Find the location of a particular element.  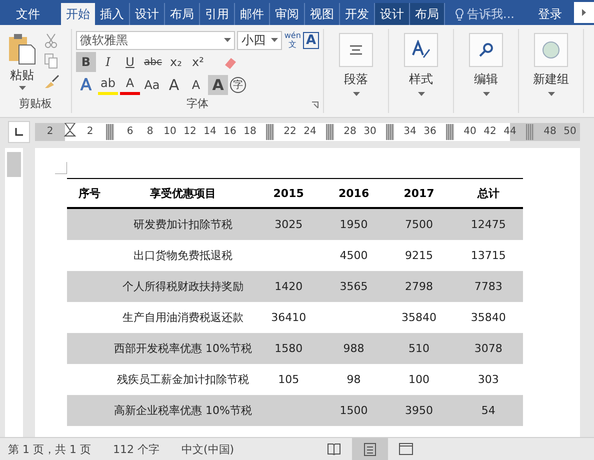

font-tool-button: x² is located at coordinates (198, 62).